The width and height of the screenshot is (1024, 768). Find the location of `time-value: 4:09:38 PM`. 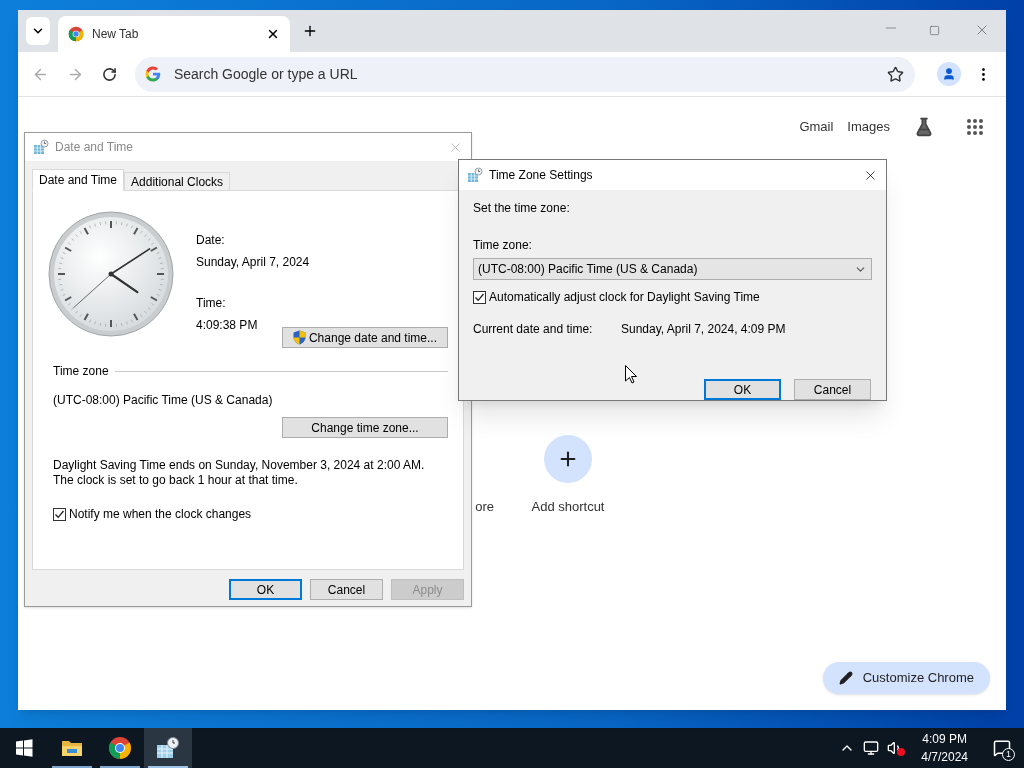

time-value: 4:09:38 PM is located at coordinates (227, 325).